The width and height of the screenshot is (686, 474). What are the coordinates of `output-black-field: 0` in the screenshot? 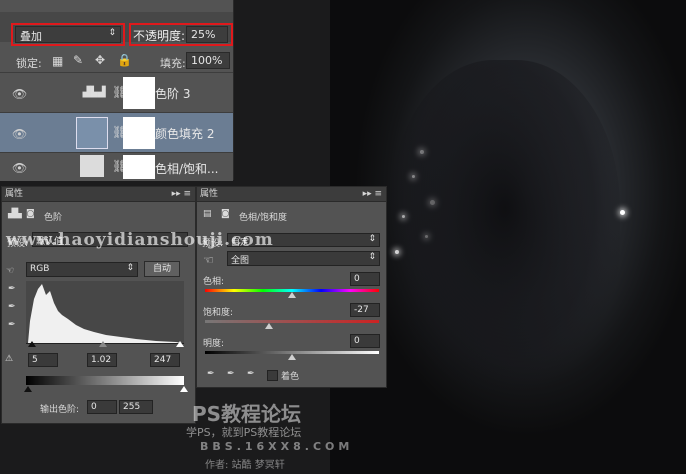 It's located at (102, 407).